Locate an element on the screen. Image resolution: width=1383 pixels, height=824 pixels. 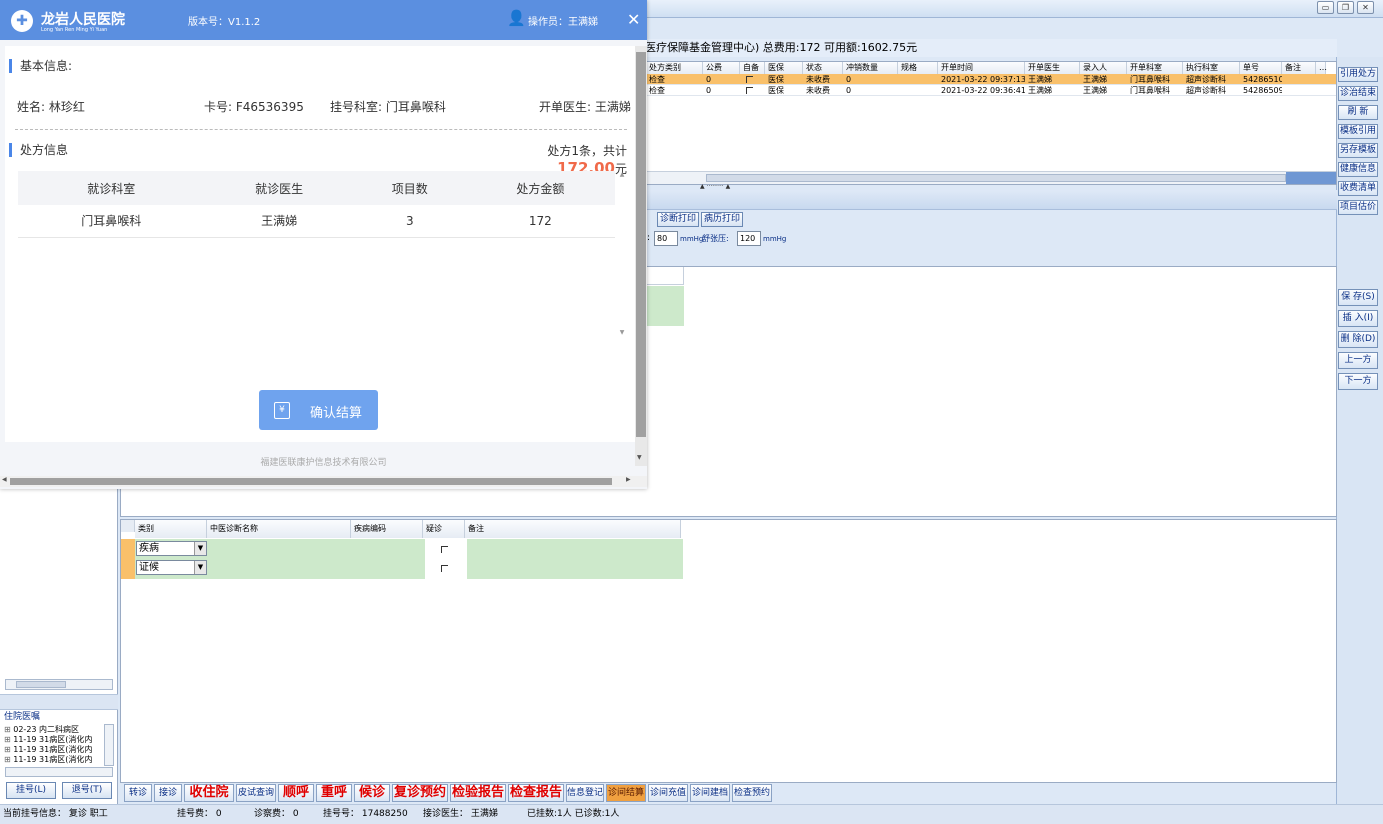
diag-print-button: 诊断打印 is located at coordinates (678, 219).